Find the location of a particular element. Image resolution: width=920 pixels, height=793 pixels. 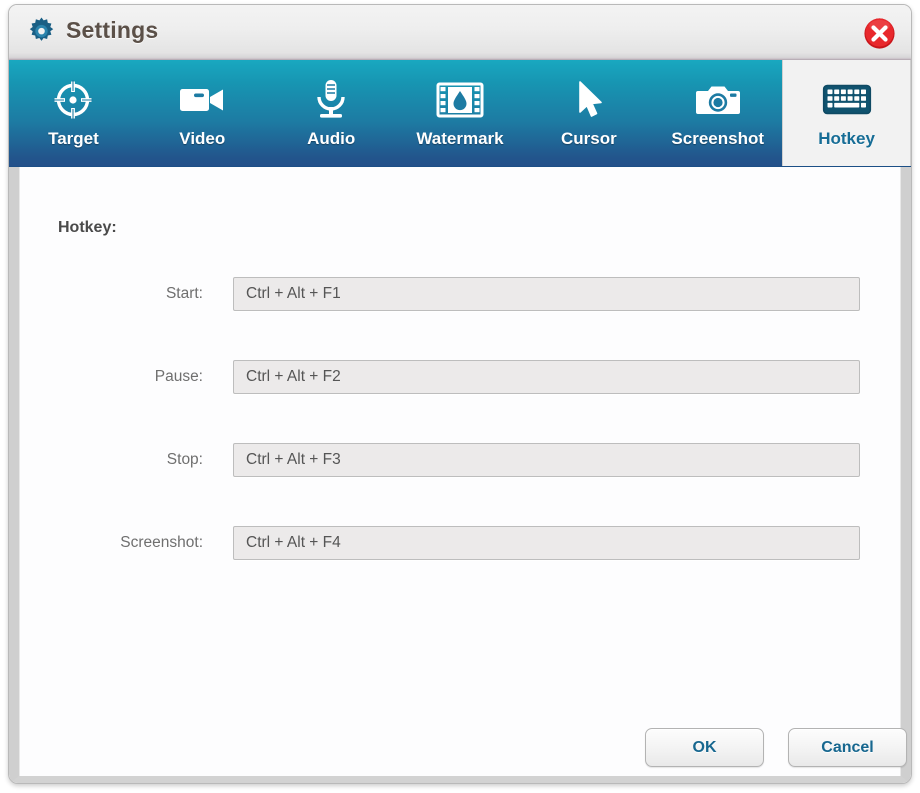

hotkey-label-start: Start: is located at coordinates (184, 293).